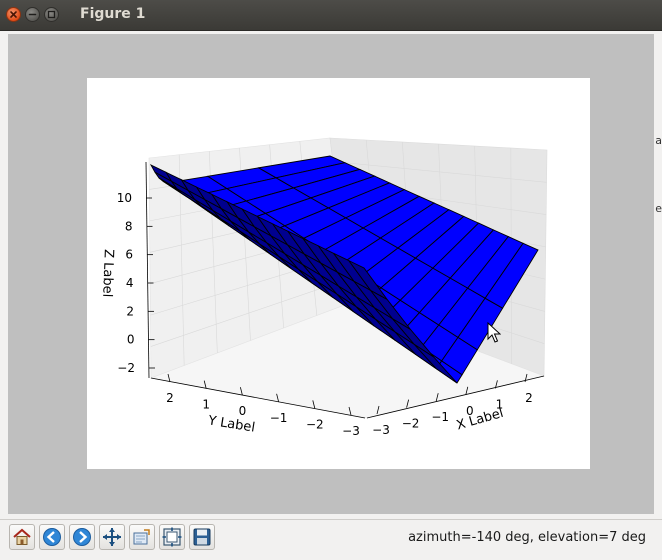 This screenshot has height=560, width=662. I want to click on forward-button, so click(82, 537).